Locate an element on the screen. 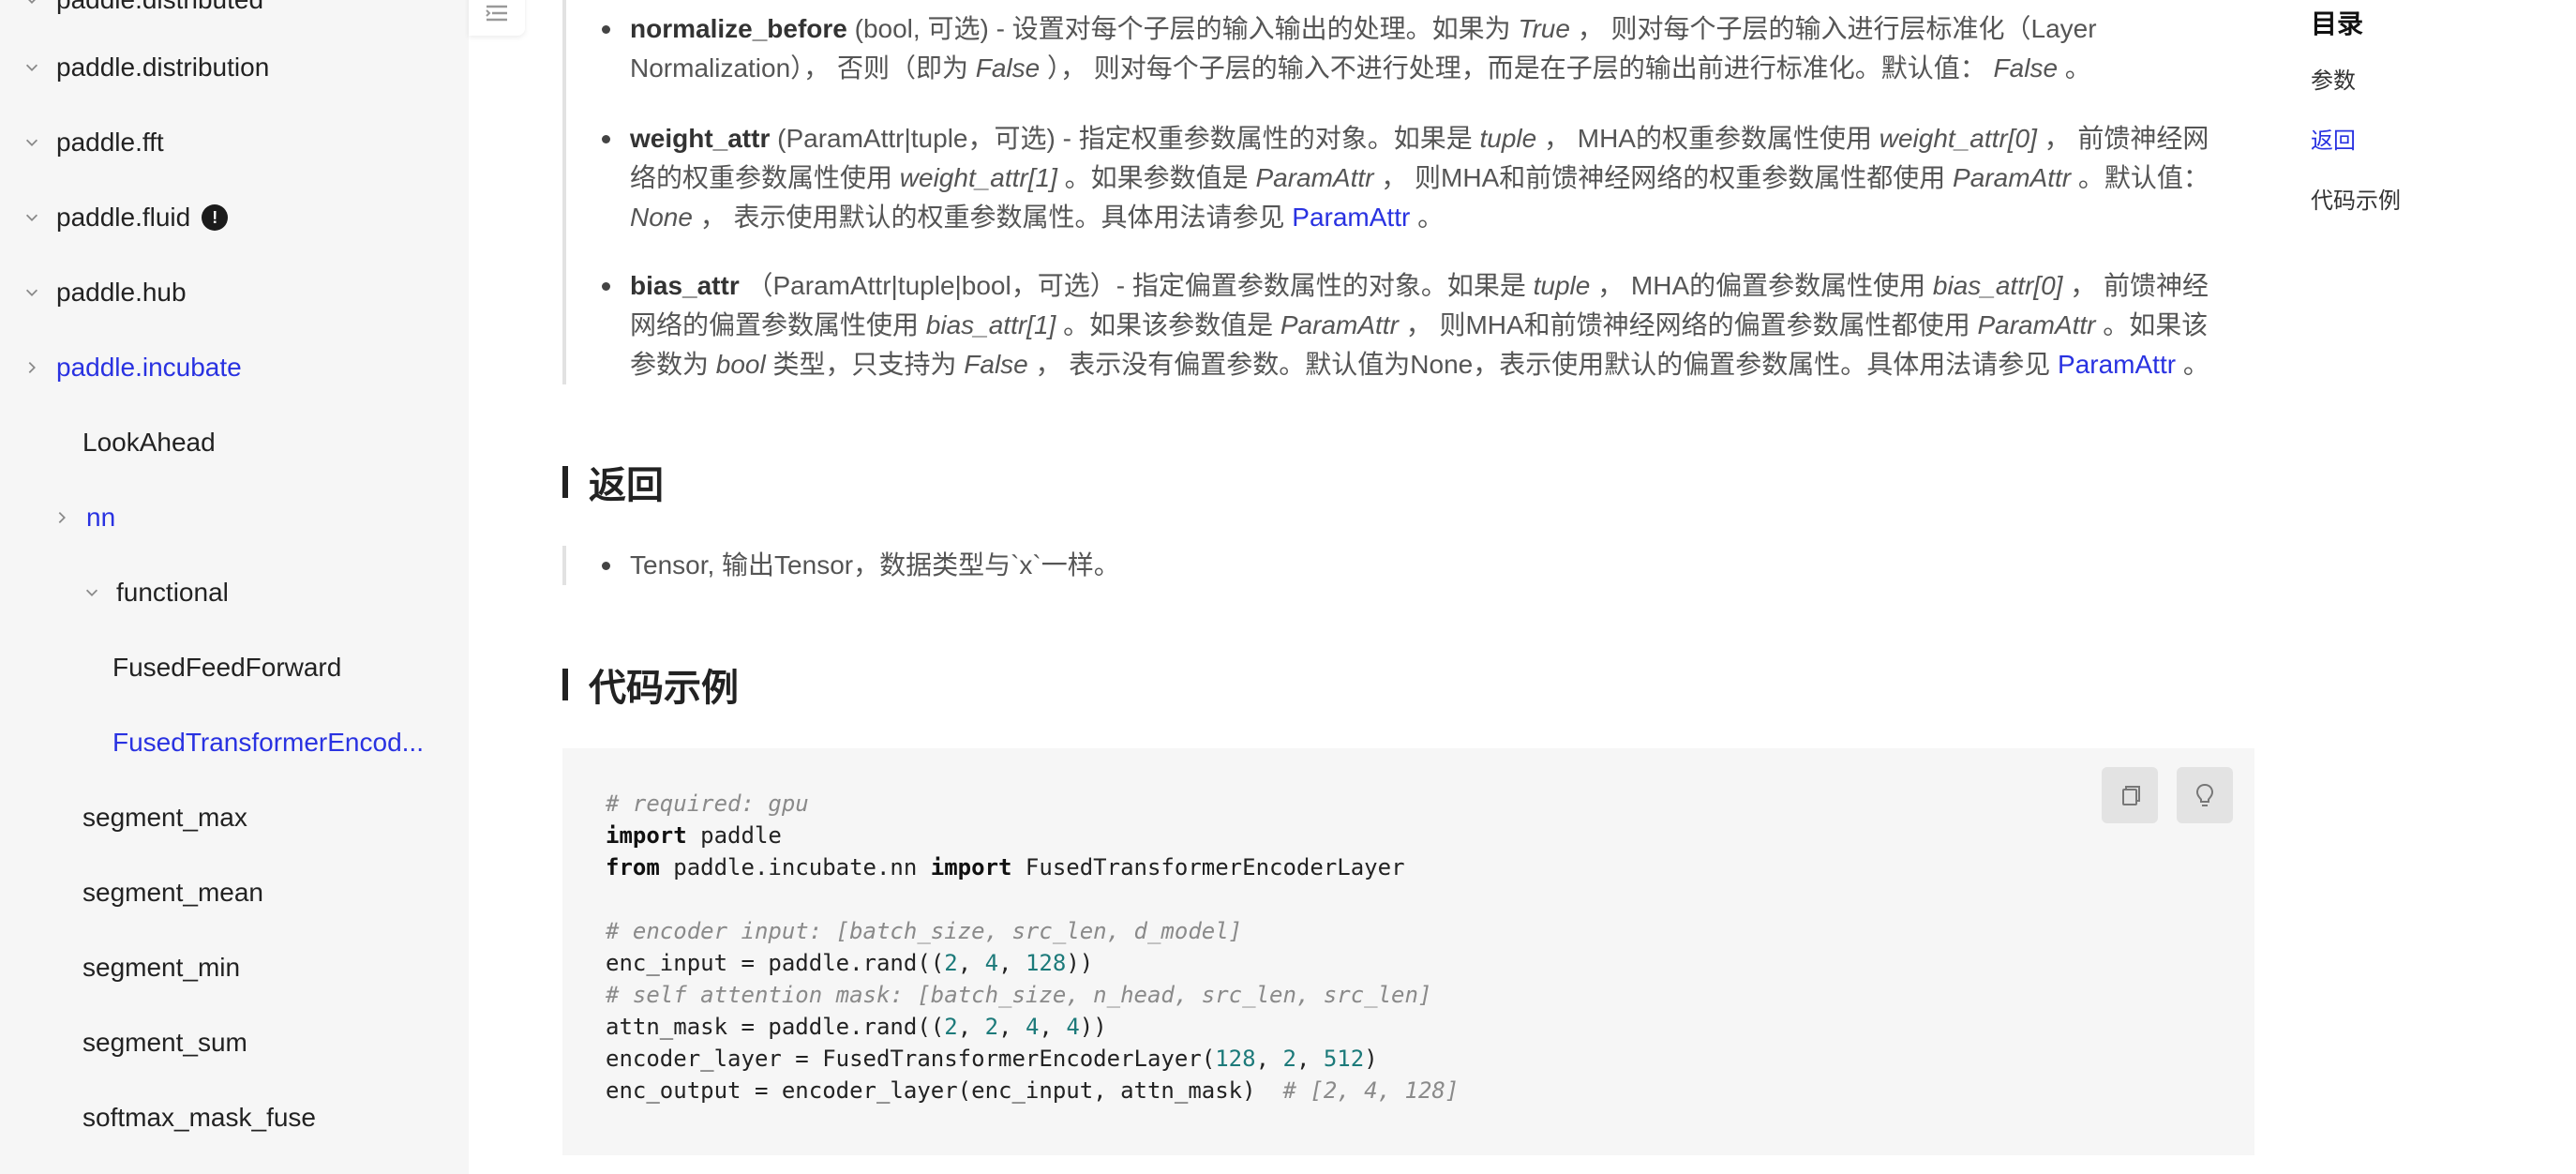 This screenshot has width=2576, height=1174. returns-item: Tensor, 输出Tensor，数据类型与`x`一样。 is located at coordinates (1417, 565).